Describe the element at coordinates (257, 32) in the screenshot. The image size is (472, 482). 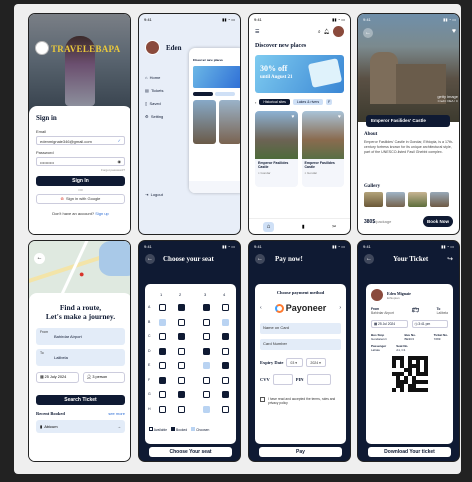
I see `hamburger-icon: ☰` at that location.